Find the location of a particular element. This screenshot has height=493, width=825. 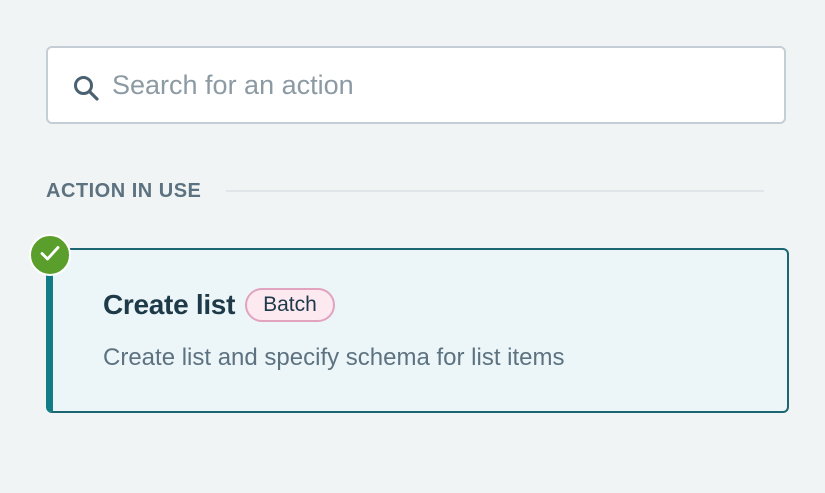

batch-badge: Batch is located at coordinates (290, 305).